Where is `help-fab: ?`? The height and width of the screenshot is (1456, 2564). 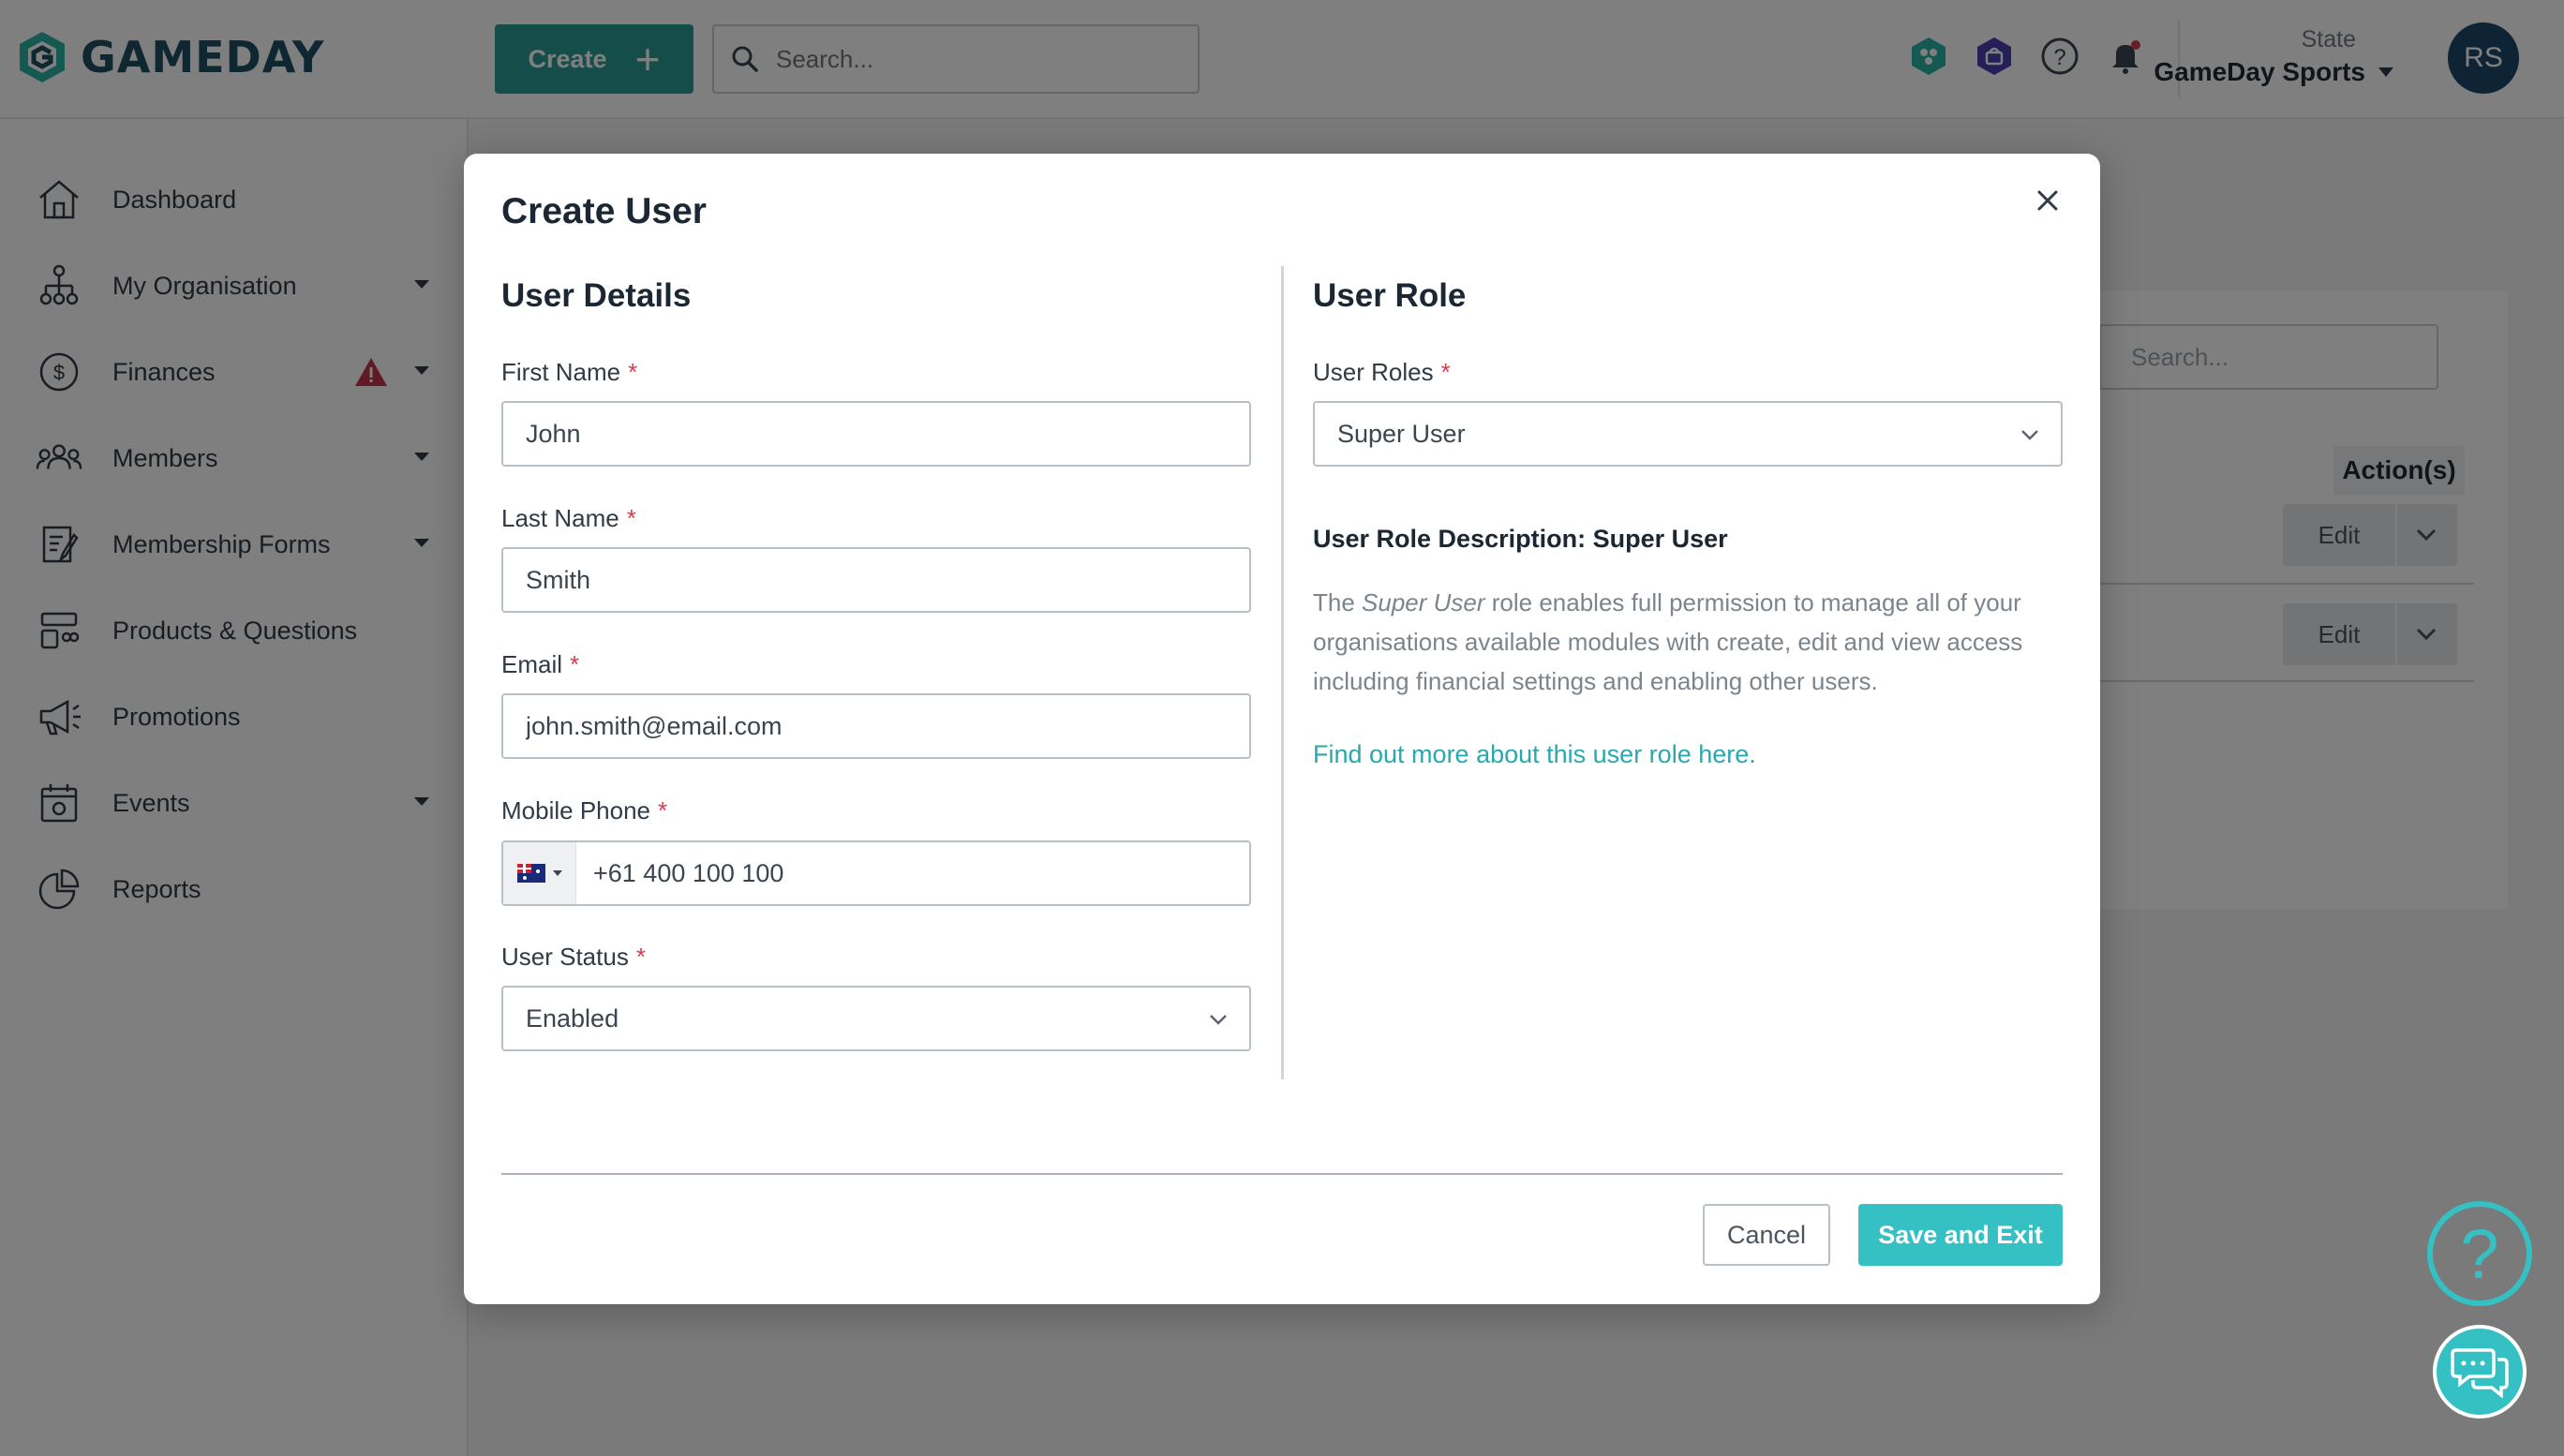 help-fab: ? is located at coordinates (2480, 1253).